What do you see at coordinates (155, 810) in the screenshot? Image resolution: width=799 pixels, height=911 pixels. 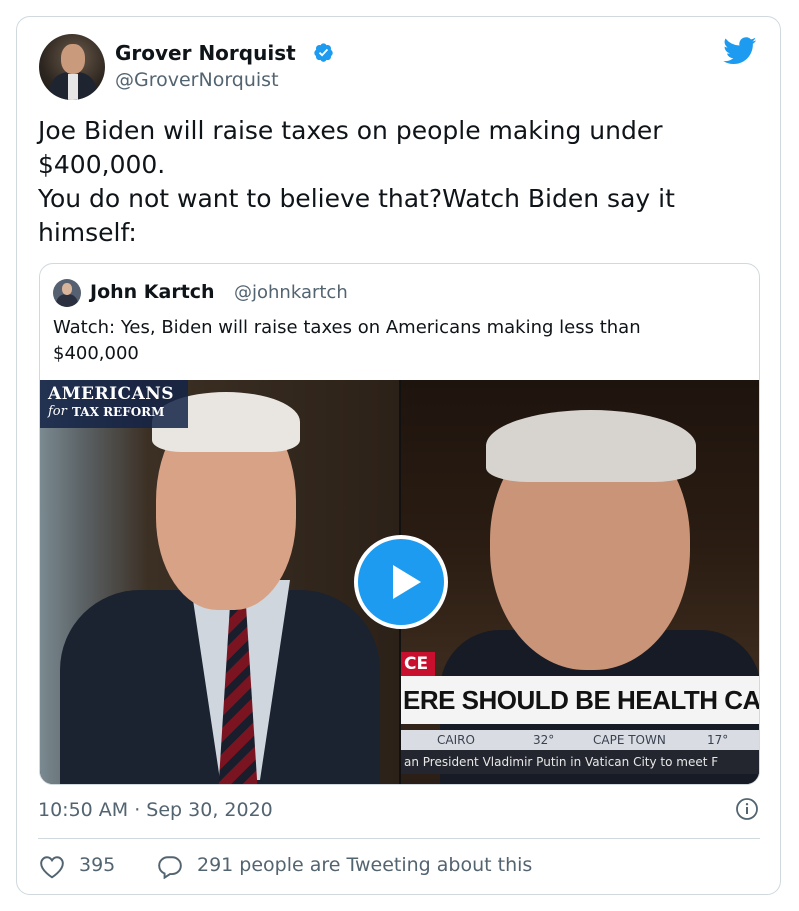 I see `tweet-timestamp: 10:50 AM · Sep 30, 2020` at bounding box center [155, 810].